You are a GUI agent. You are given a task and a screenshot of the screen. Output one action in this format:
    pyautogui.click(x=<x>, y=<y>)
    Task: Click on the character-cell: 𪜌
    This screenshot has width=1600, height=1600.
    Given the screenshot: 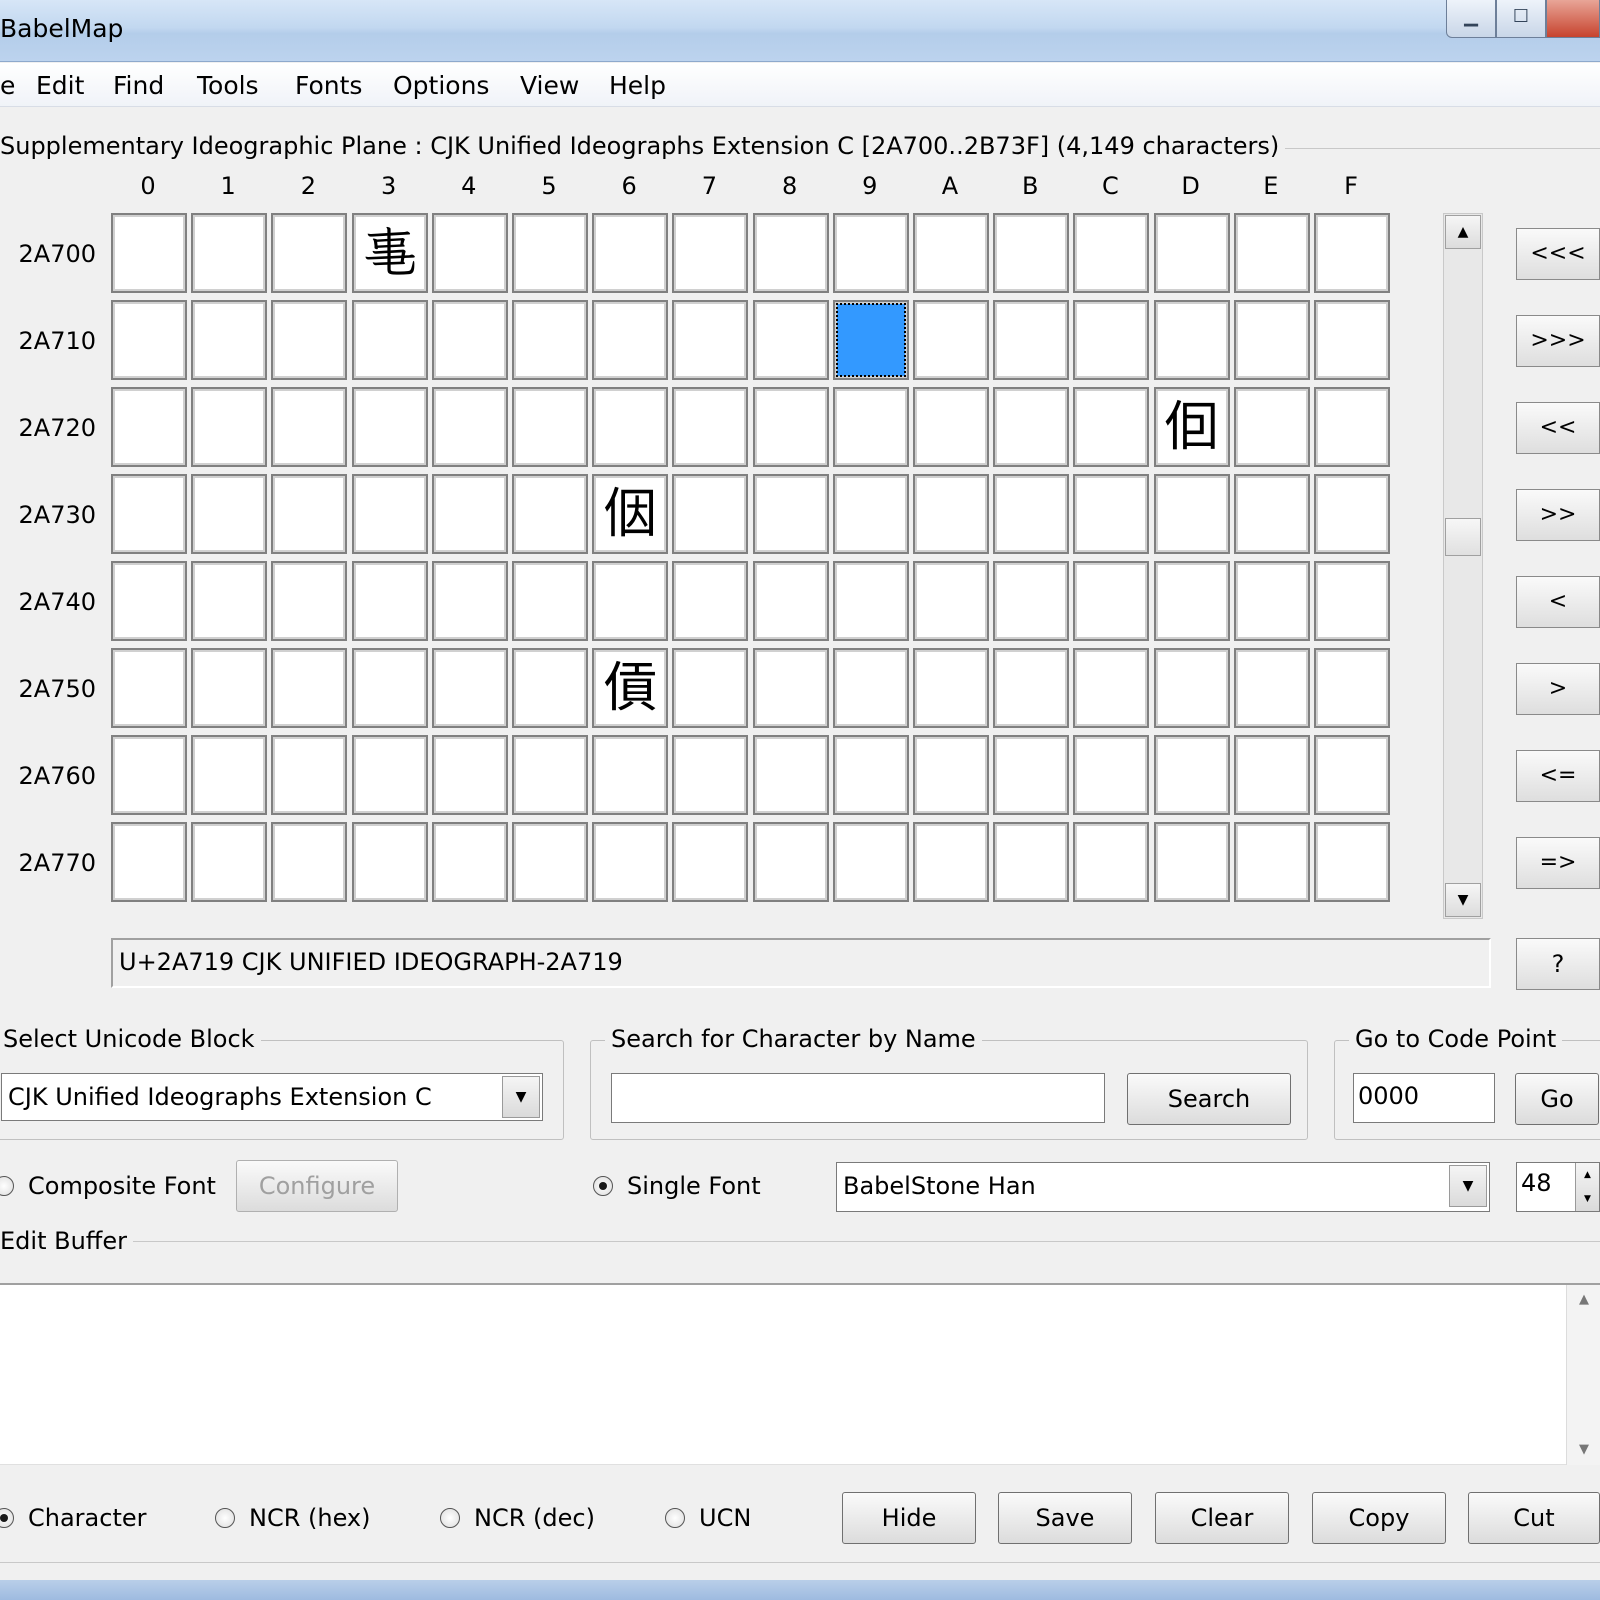 What is the action you would take?
    pyautogui.click(x=1111, y=253)
    